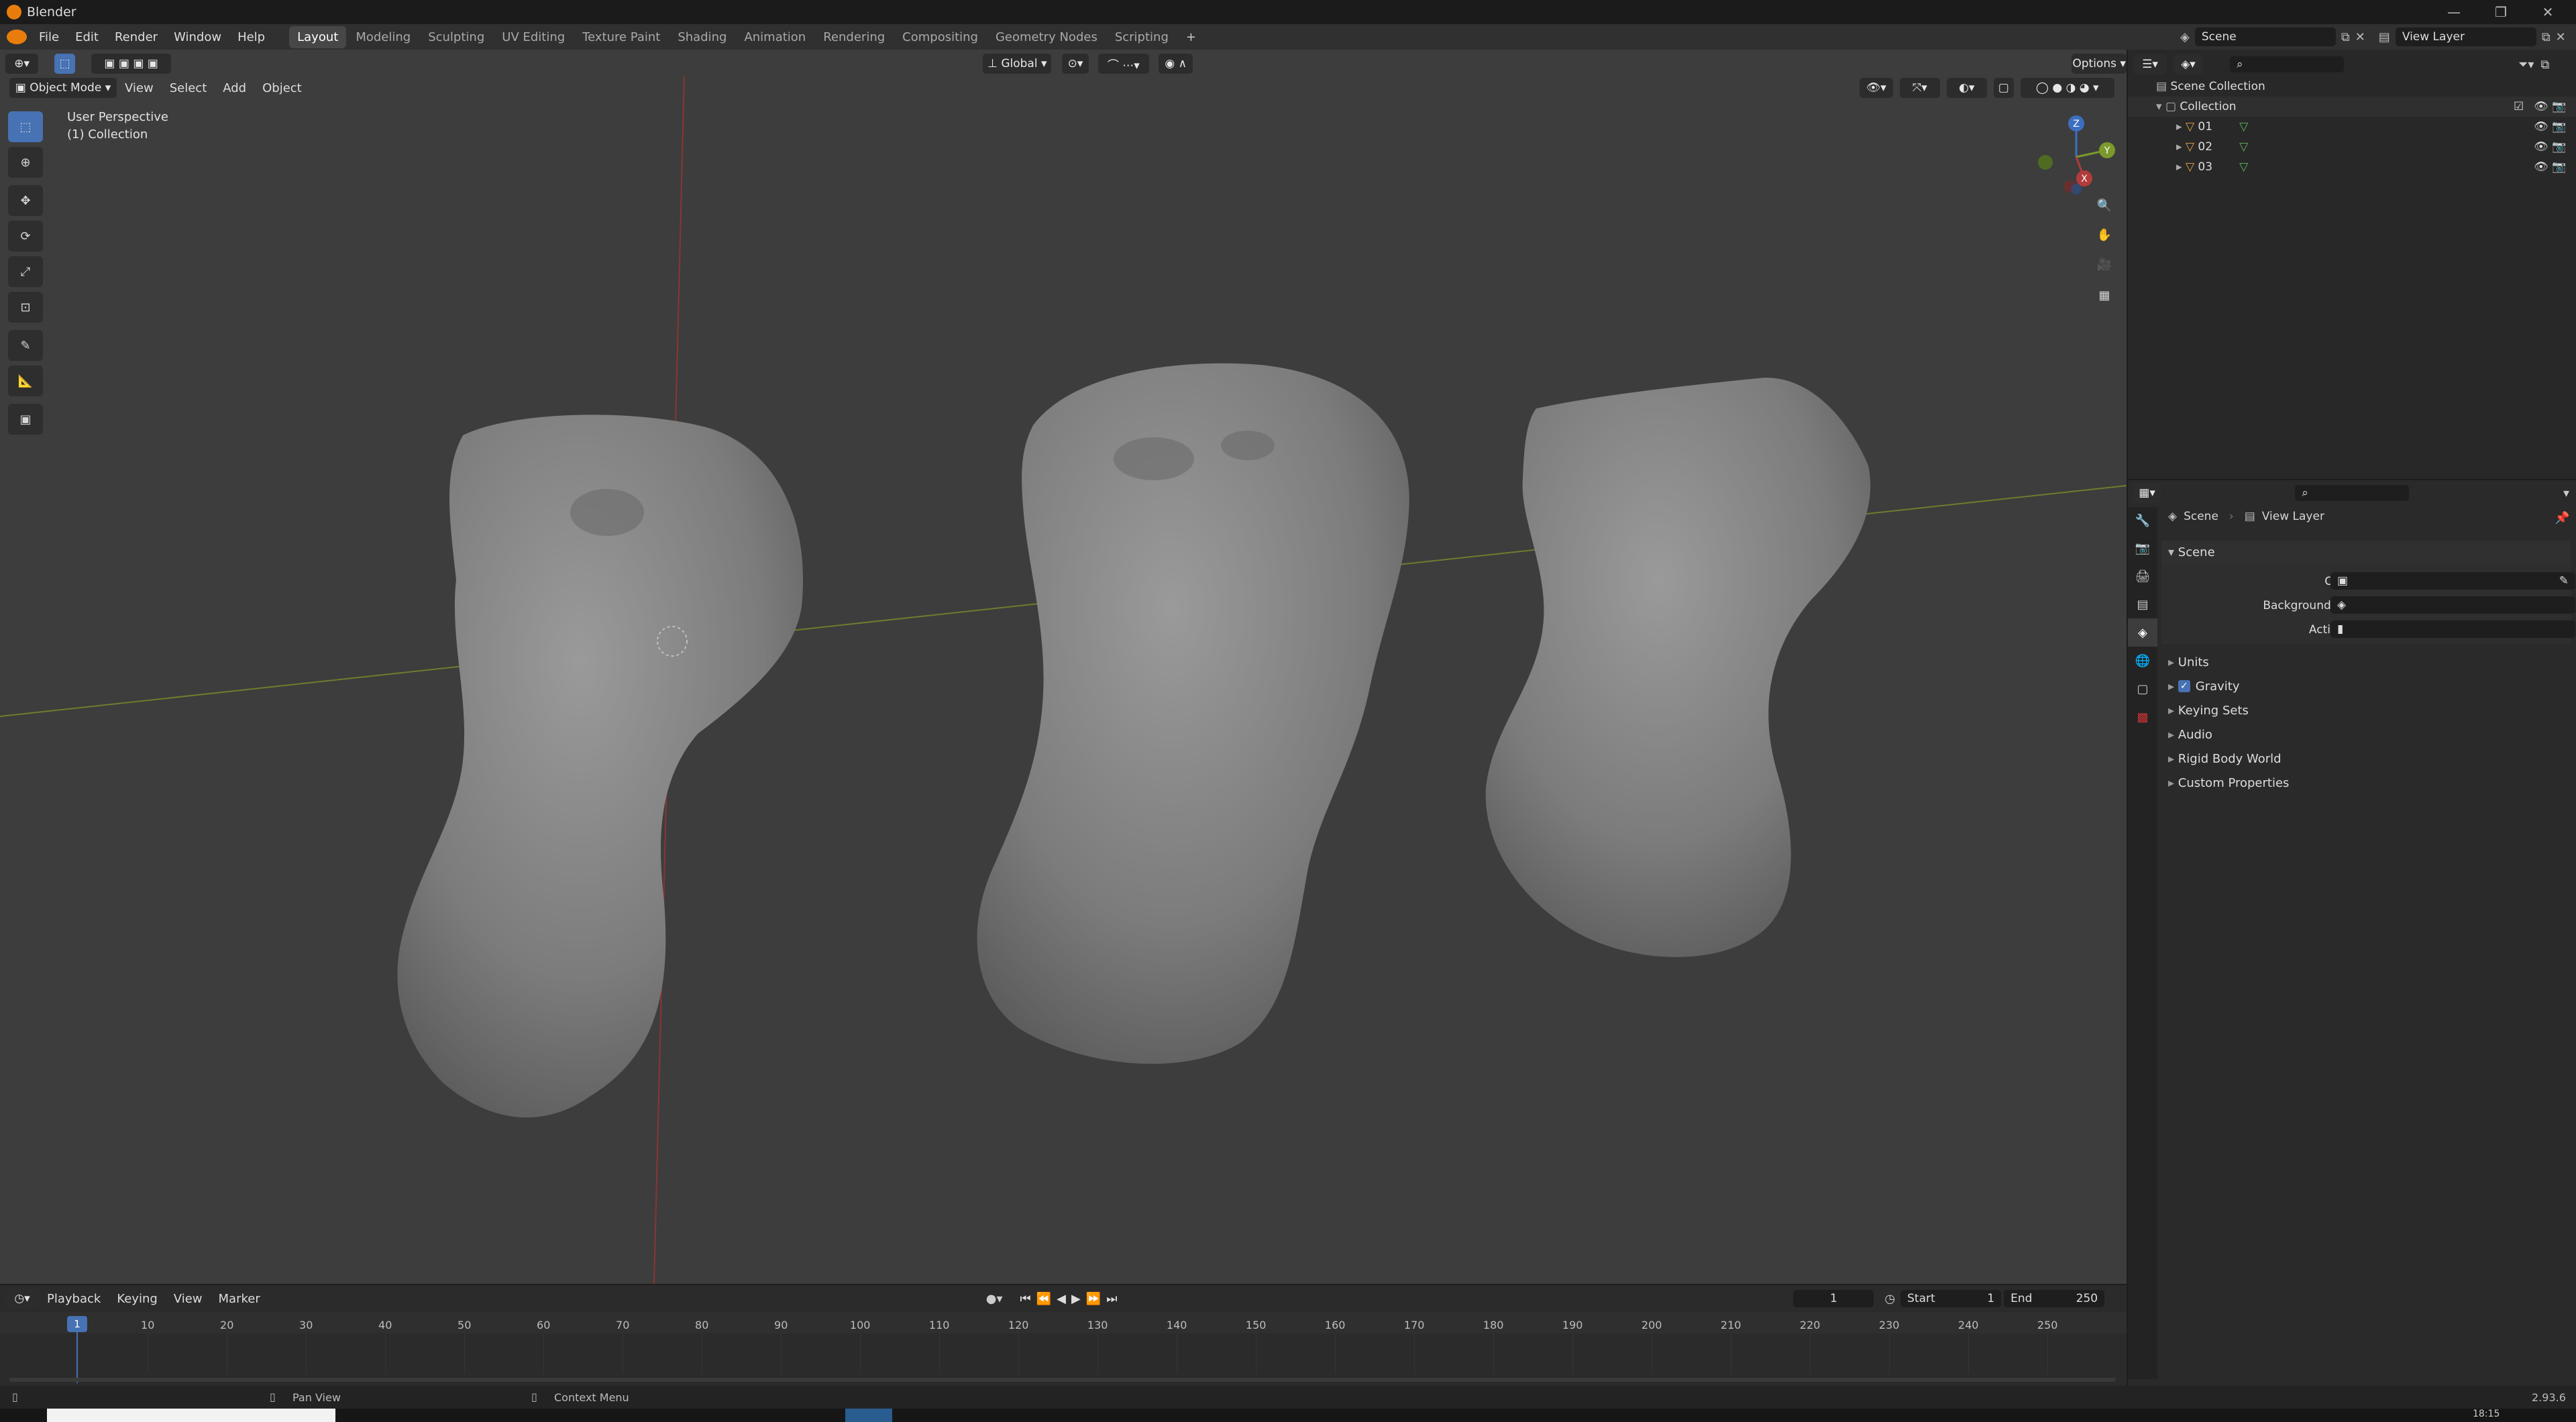  I want to click on workspace-tab-layout: Layout, so click(318, 37).